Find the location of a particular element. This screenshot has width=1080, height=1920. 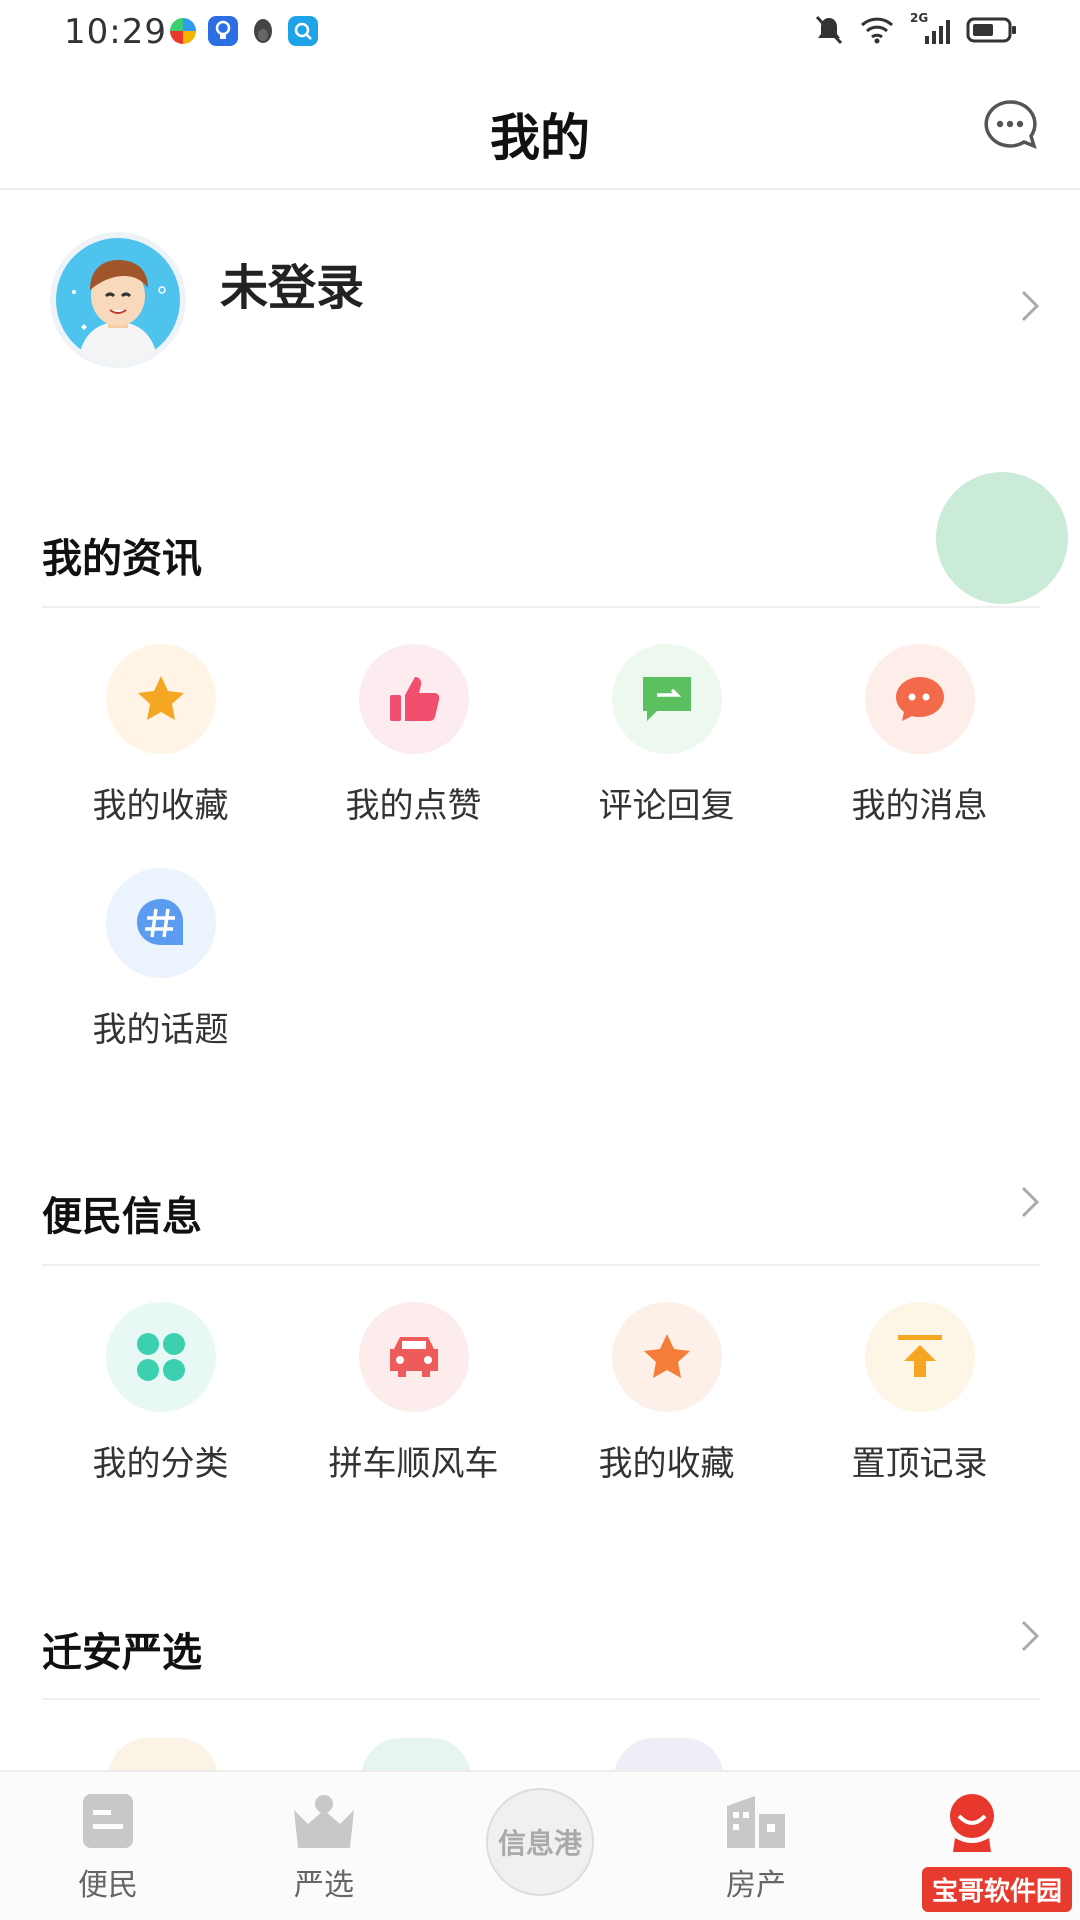

penguin-app-icon is located at coordinates (263, 31).